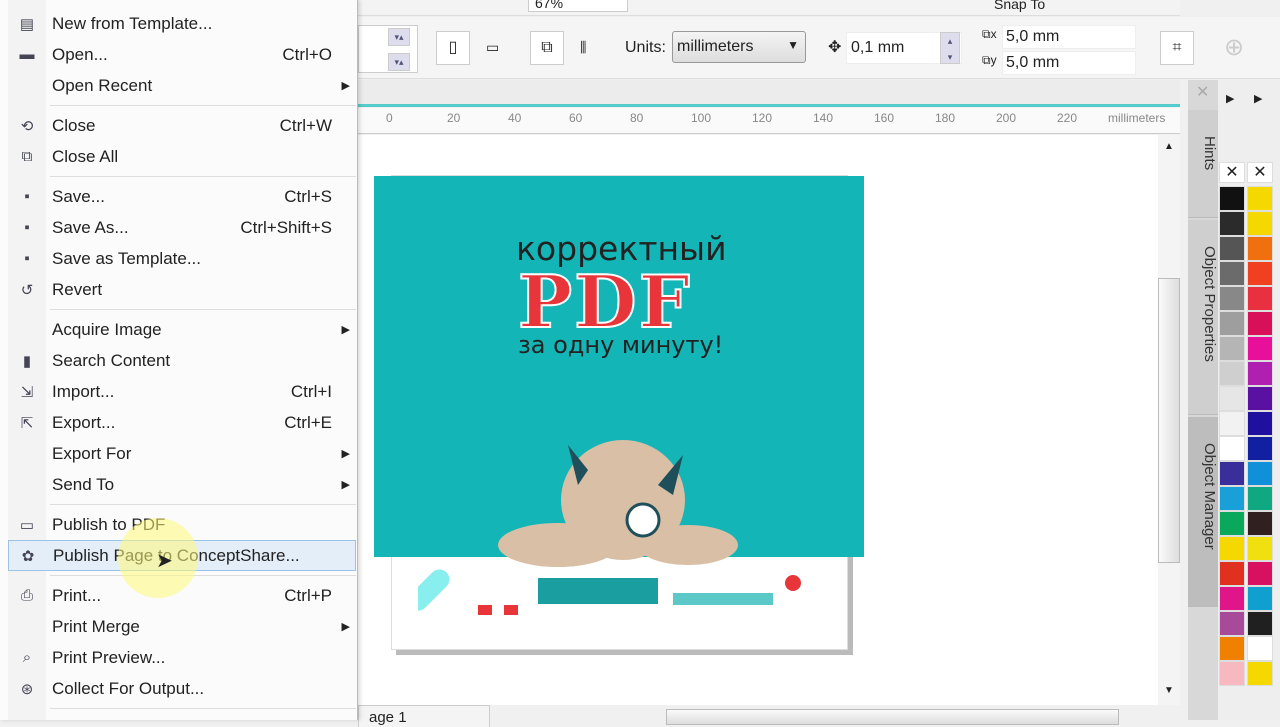  Describe the element at coordinates (547, 48) in the screenshot. I see `all-pages-button: ⧉` at that location.